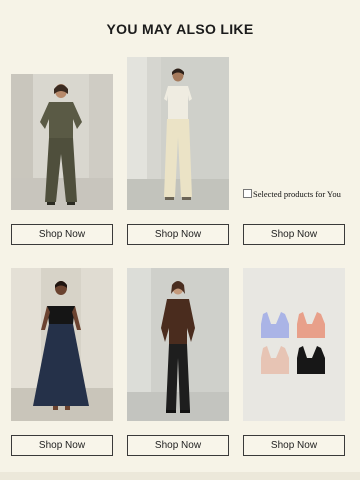 This screenshot has width=360, height=480. I want to click on shop-now-button-3: Shop Now, so click(294, 234).